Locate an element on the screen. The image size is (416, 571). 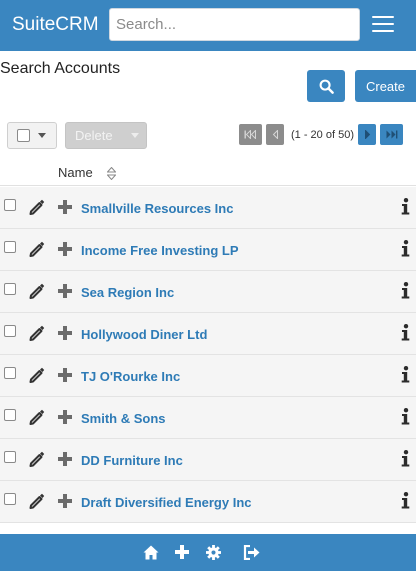
table-row: Smallville Resources Inc is located at coordinates (208, 208).